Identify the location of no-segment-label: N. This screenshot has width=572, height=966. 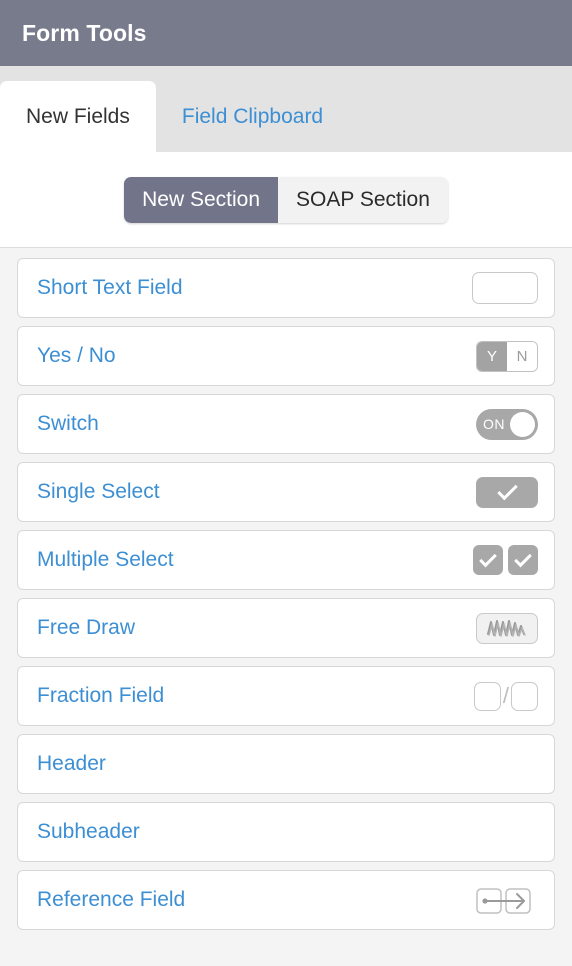
(522, 356).